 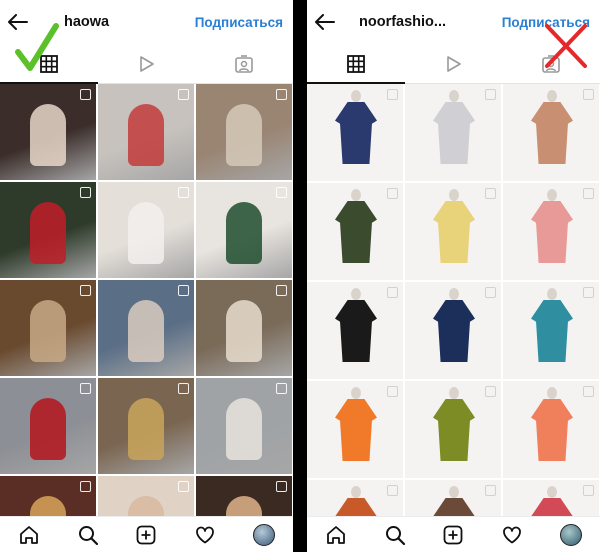 I want to click on subscribe-button: Подписаться, so click(x=244, y=22).